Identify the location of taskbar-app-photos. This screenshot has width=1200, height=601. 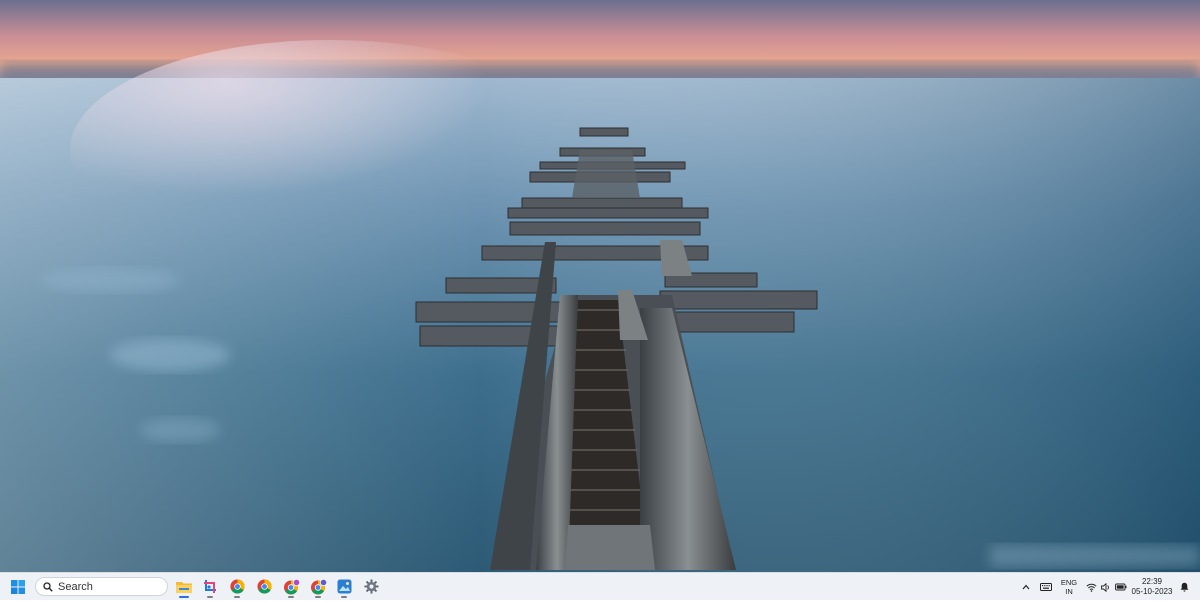
(344, 586).